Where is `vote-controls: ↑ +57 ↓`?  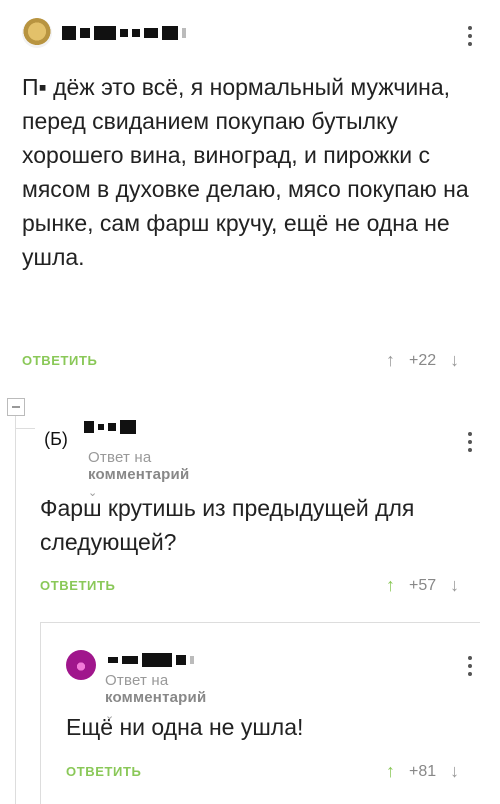
vote-controls: ↑ +57 ↓ is located at coordinates (422, 585).